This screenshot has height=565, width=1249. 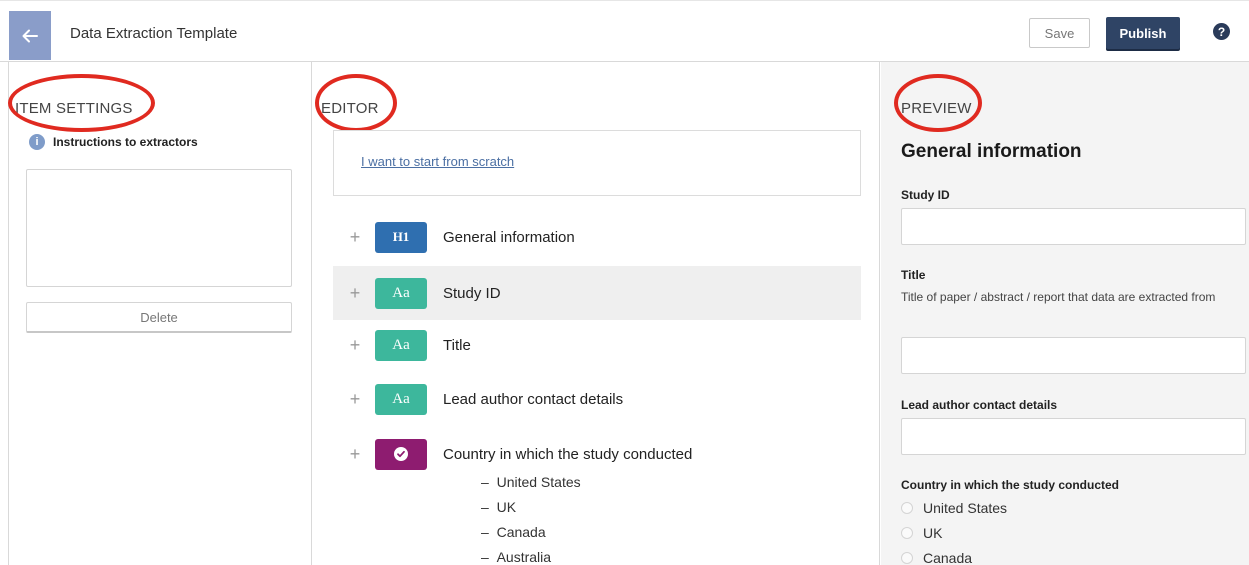 I want to click on start-from-scratch-link: I want to start from scratch, so click(x=437, y=161).